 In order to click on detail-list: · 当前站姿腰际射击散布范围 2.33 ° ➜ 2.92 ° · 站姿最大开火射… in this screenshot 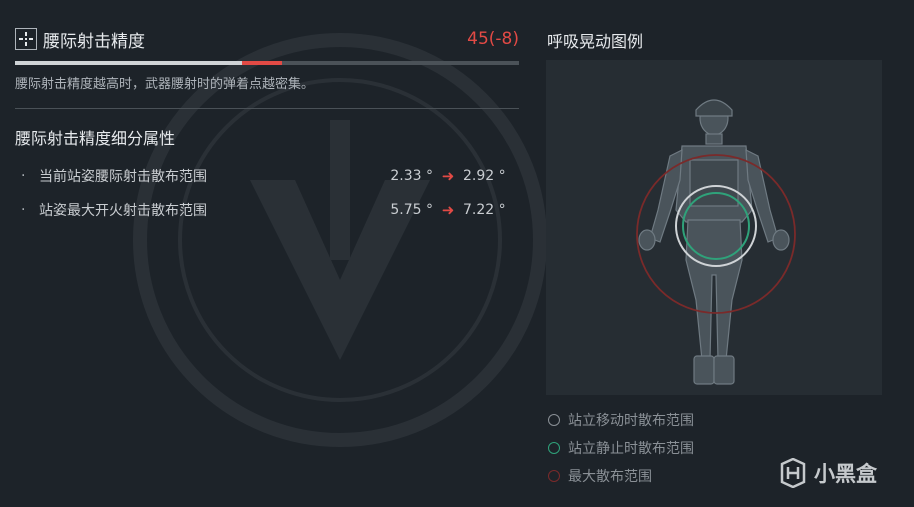, I will do `click(267, 193)`.